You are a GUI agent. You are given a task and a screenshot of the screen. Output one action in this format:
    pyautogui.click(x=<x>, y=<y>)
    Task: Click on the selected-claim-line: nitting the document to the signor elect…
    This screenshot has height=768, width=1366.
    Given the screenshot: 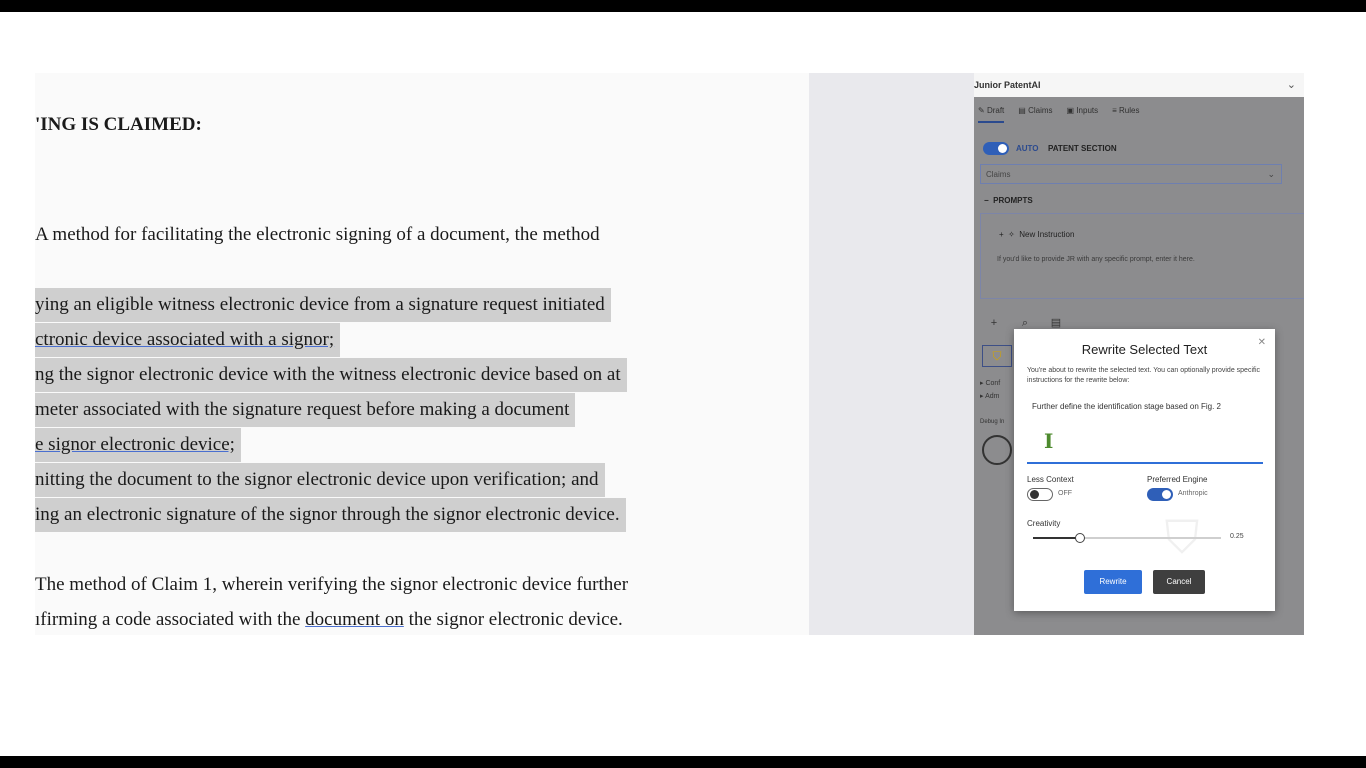 What is the action you would take?
    pyautogui.click(x=320, y=480)
    